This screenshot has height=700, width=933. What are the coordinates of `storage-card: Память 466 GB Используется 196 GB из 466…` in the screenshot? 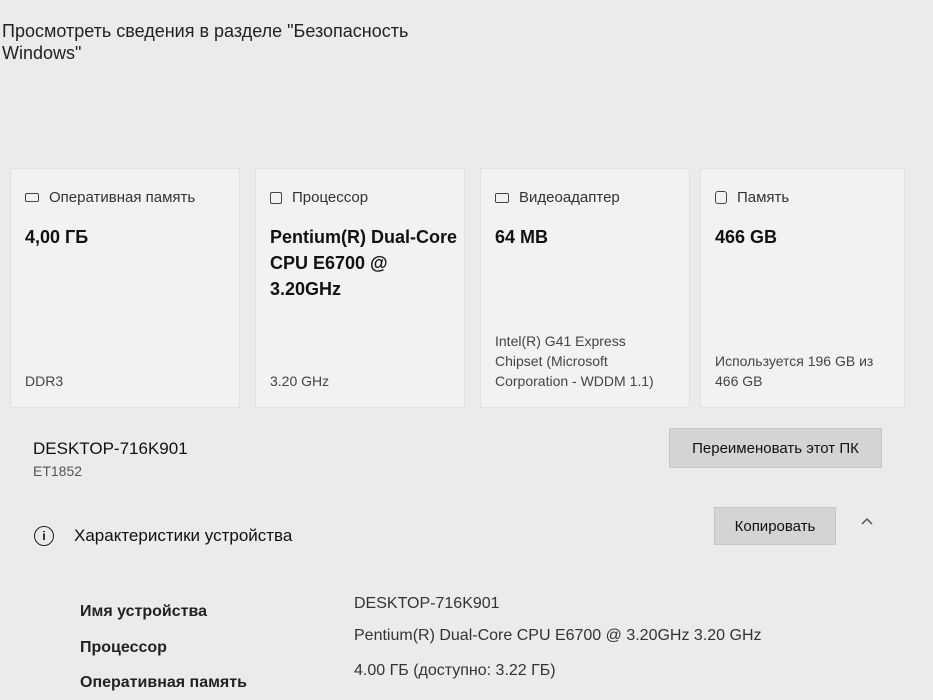 It's located at (802, 288).